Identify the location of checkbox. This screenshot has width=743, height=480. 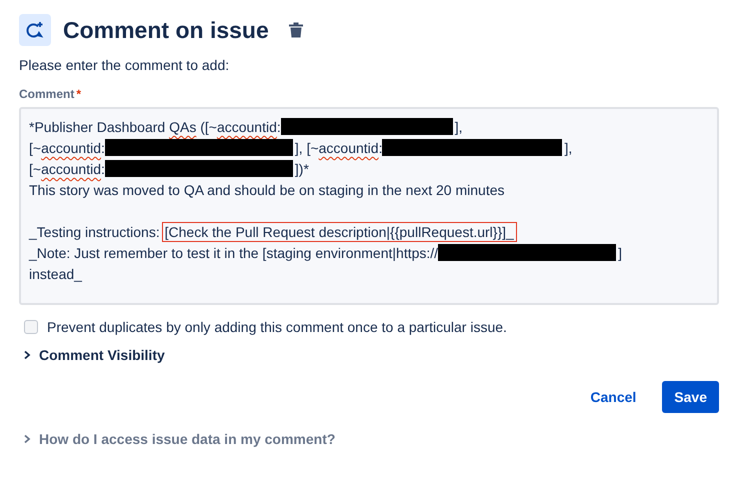
(31, 327).